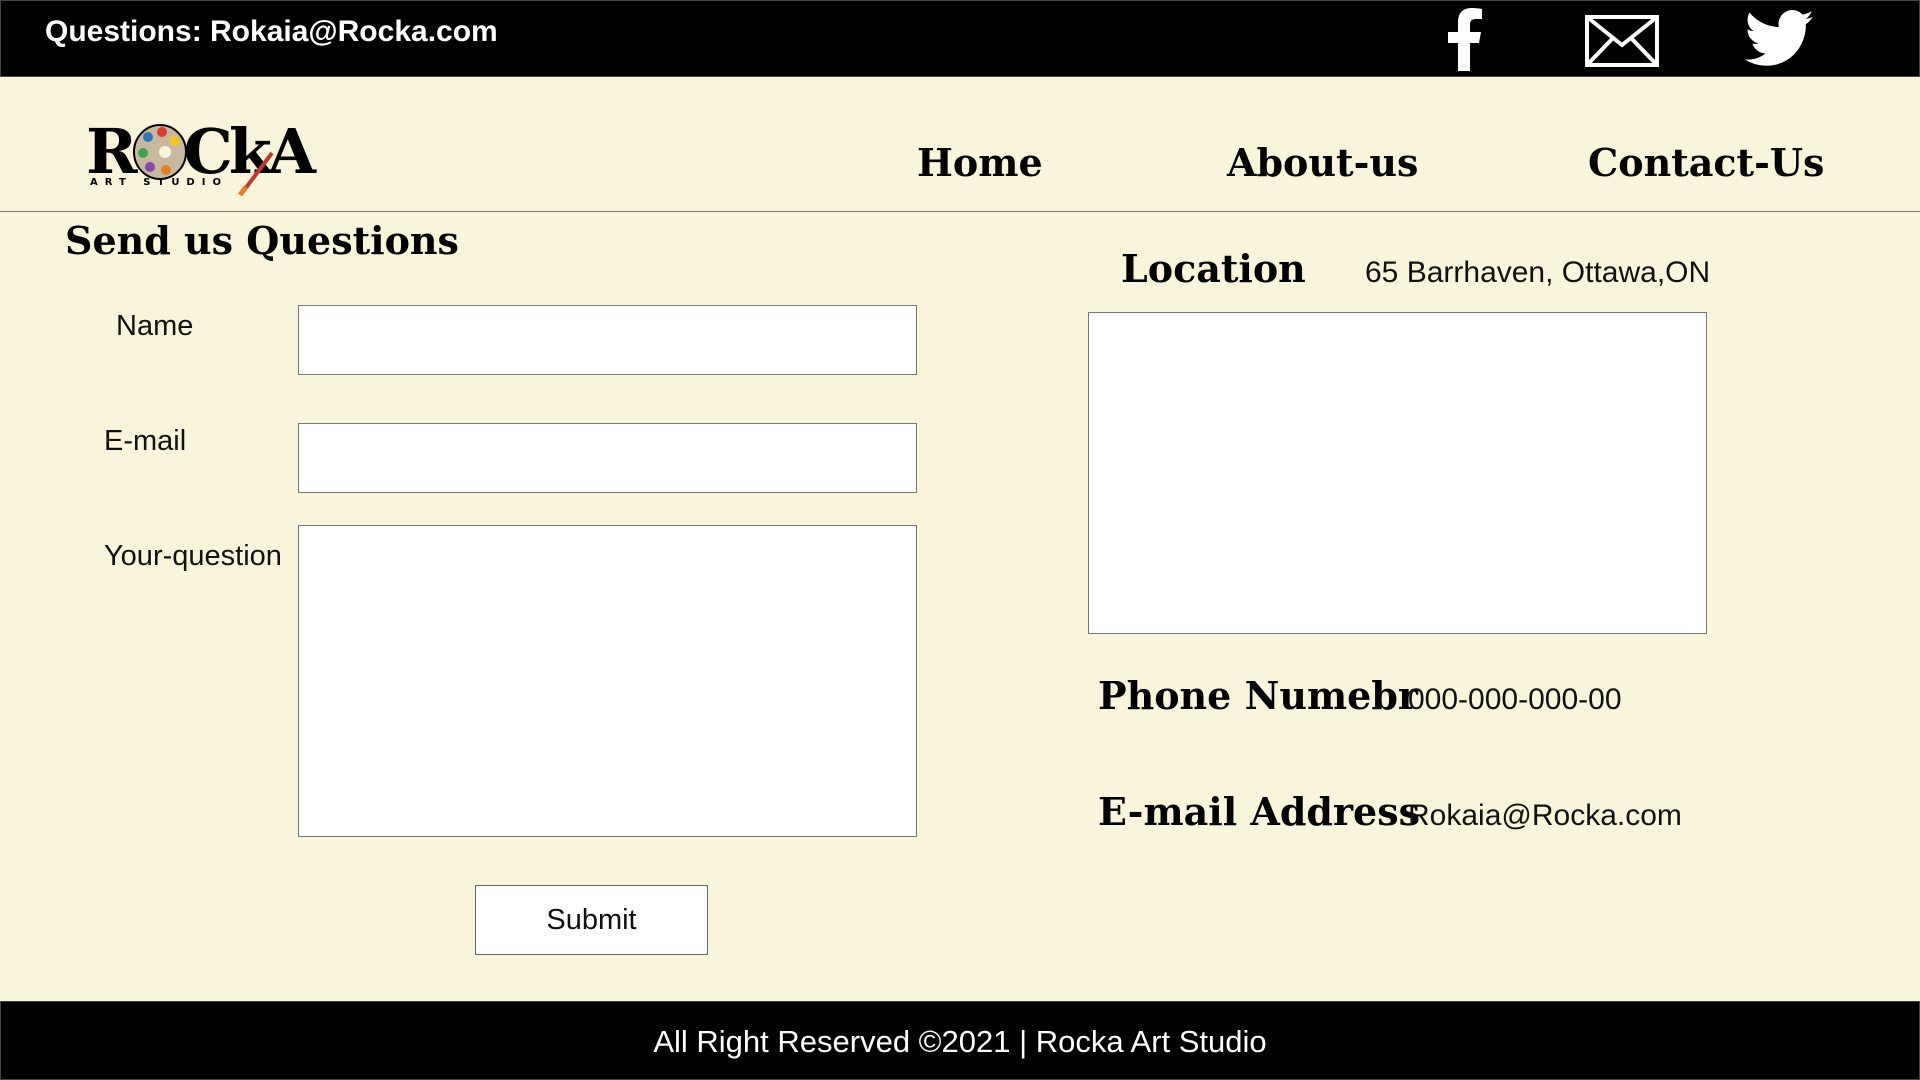 The image size is (1920, 1080). Describe the element at coordinates (262, 240) in the screenshot. I see `form-title: Send us Questions` at that location.